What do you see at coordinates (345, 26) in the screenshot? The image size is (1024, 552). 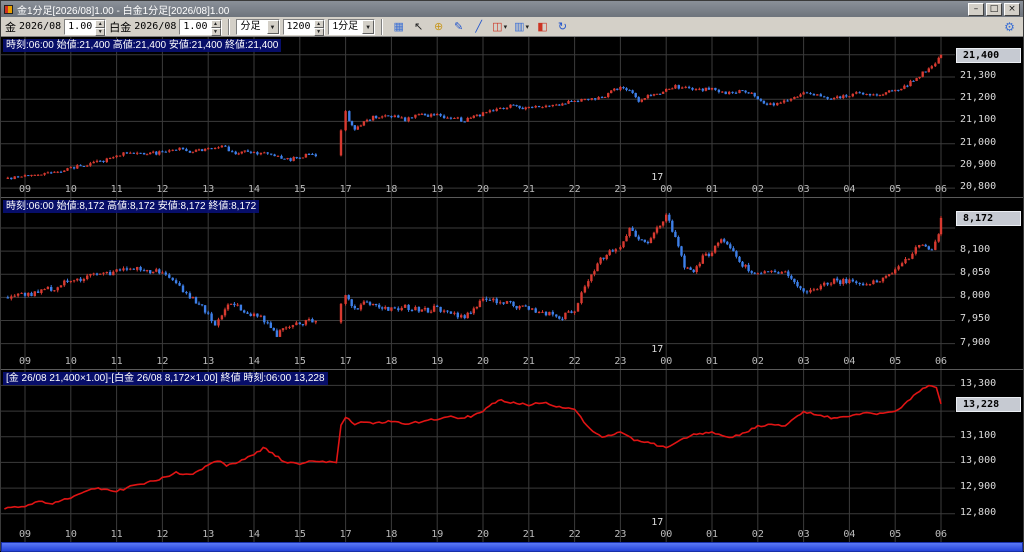 I see `interval-value: 1分足` at bounding box center [345, 26].